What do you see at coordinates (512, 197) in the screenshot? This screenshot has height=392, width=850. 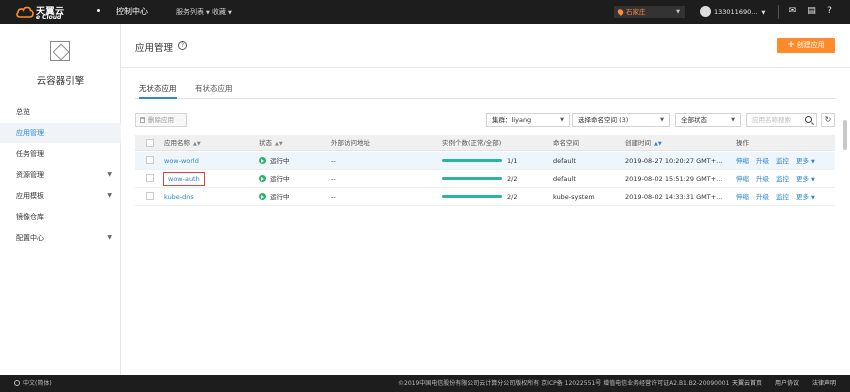 I see `instances-count: 2/2` at bounding box center [512, 197].